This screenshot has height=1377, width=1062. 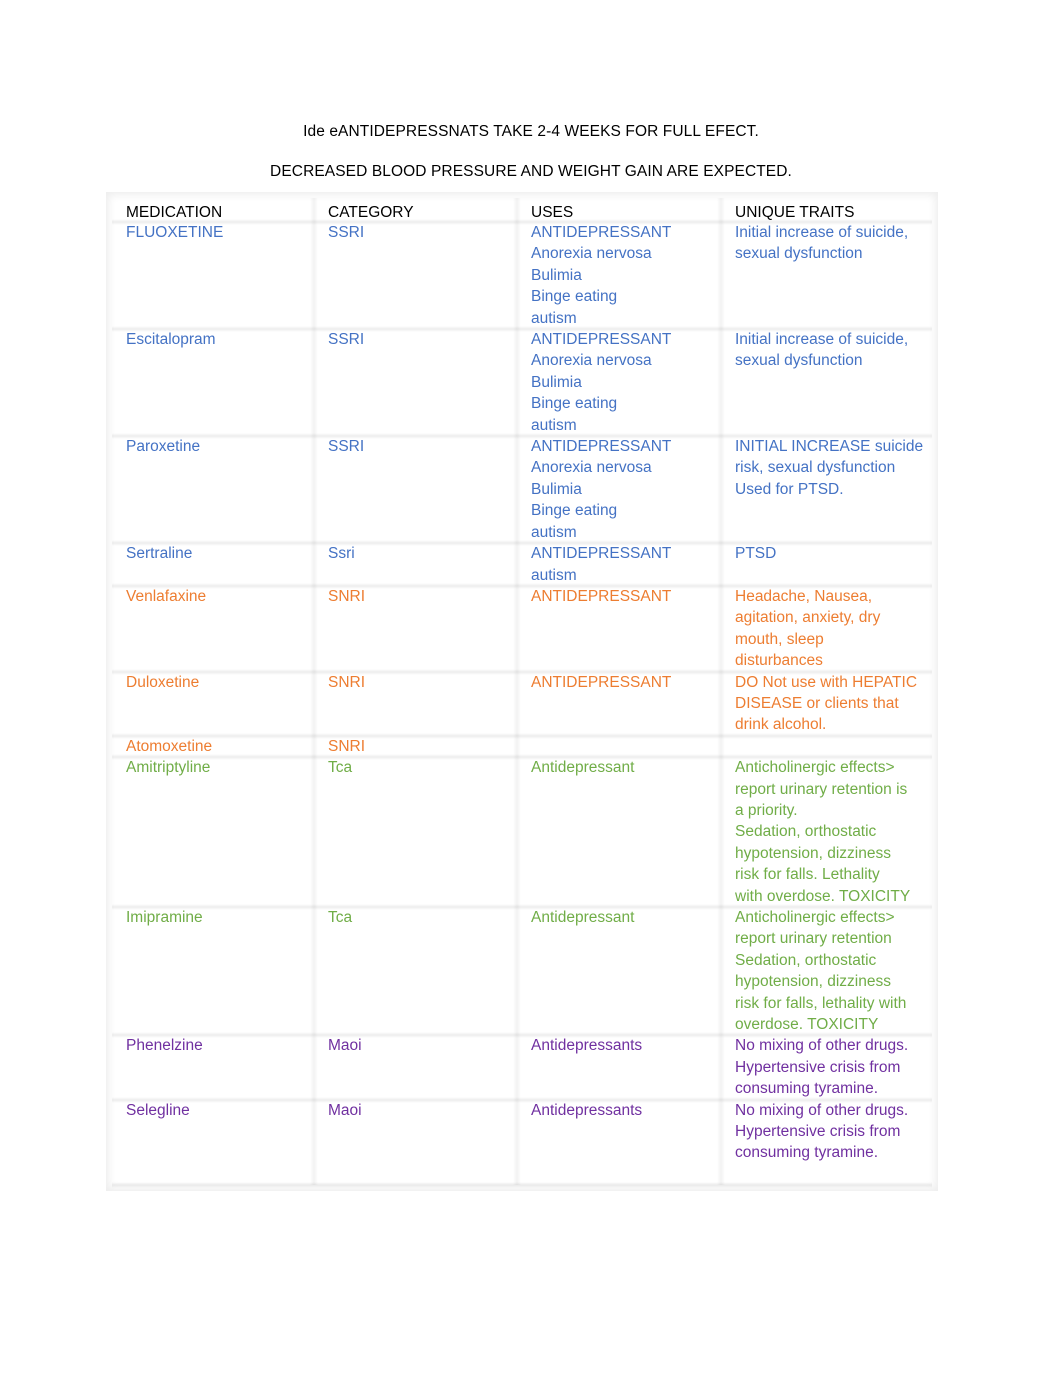 What do you see at coordinates (174, 212) in the screenshot?
I see `header-medication: MEDICATION` at bounding box center [174, 212].